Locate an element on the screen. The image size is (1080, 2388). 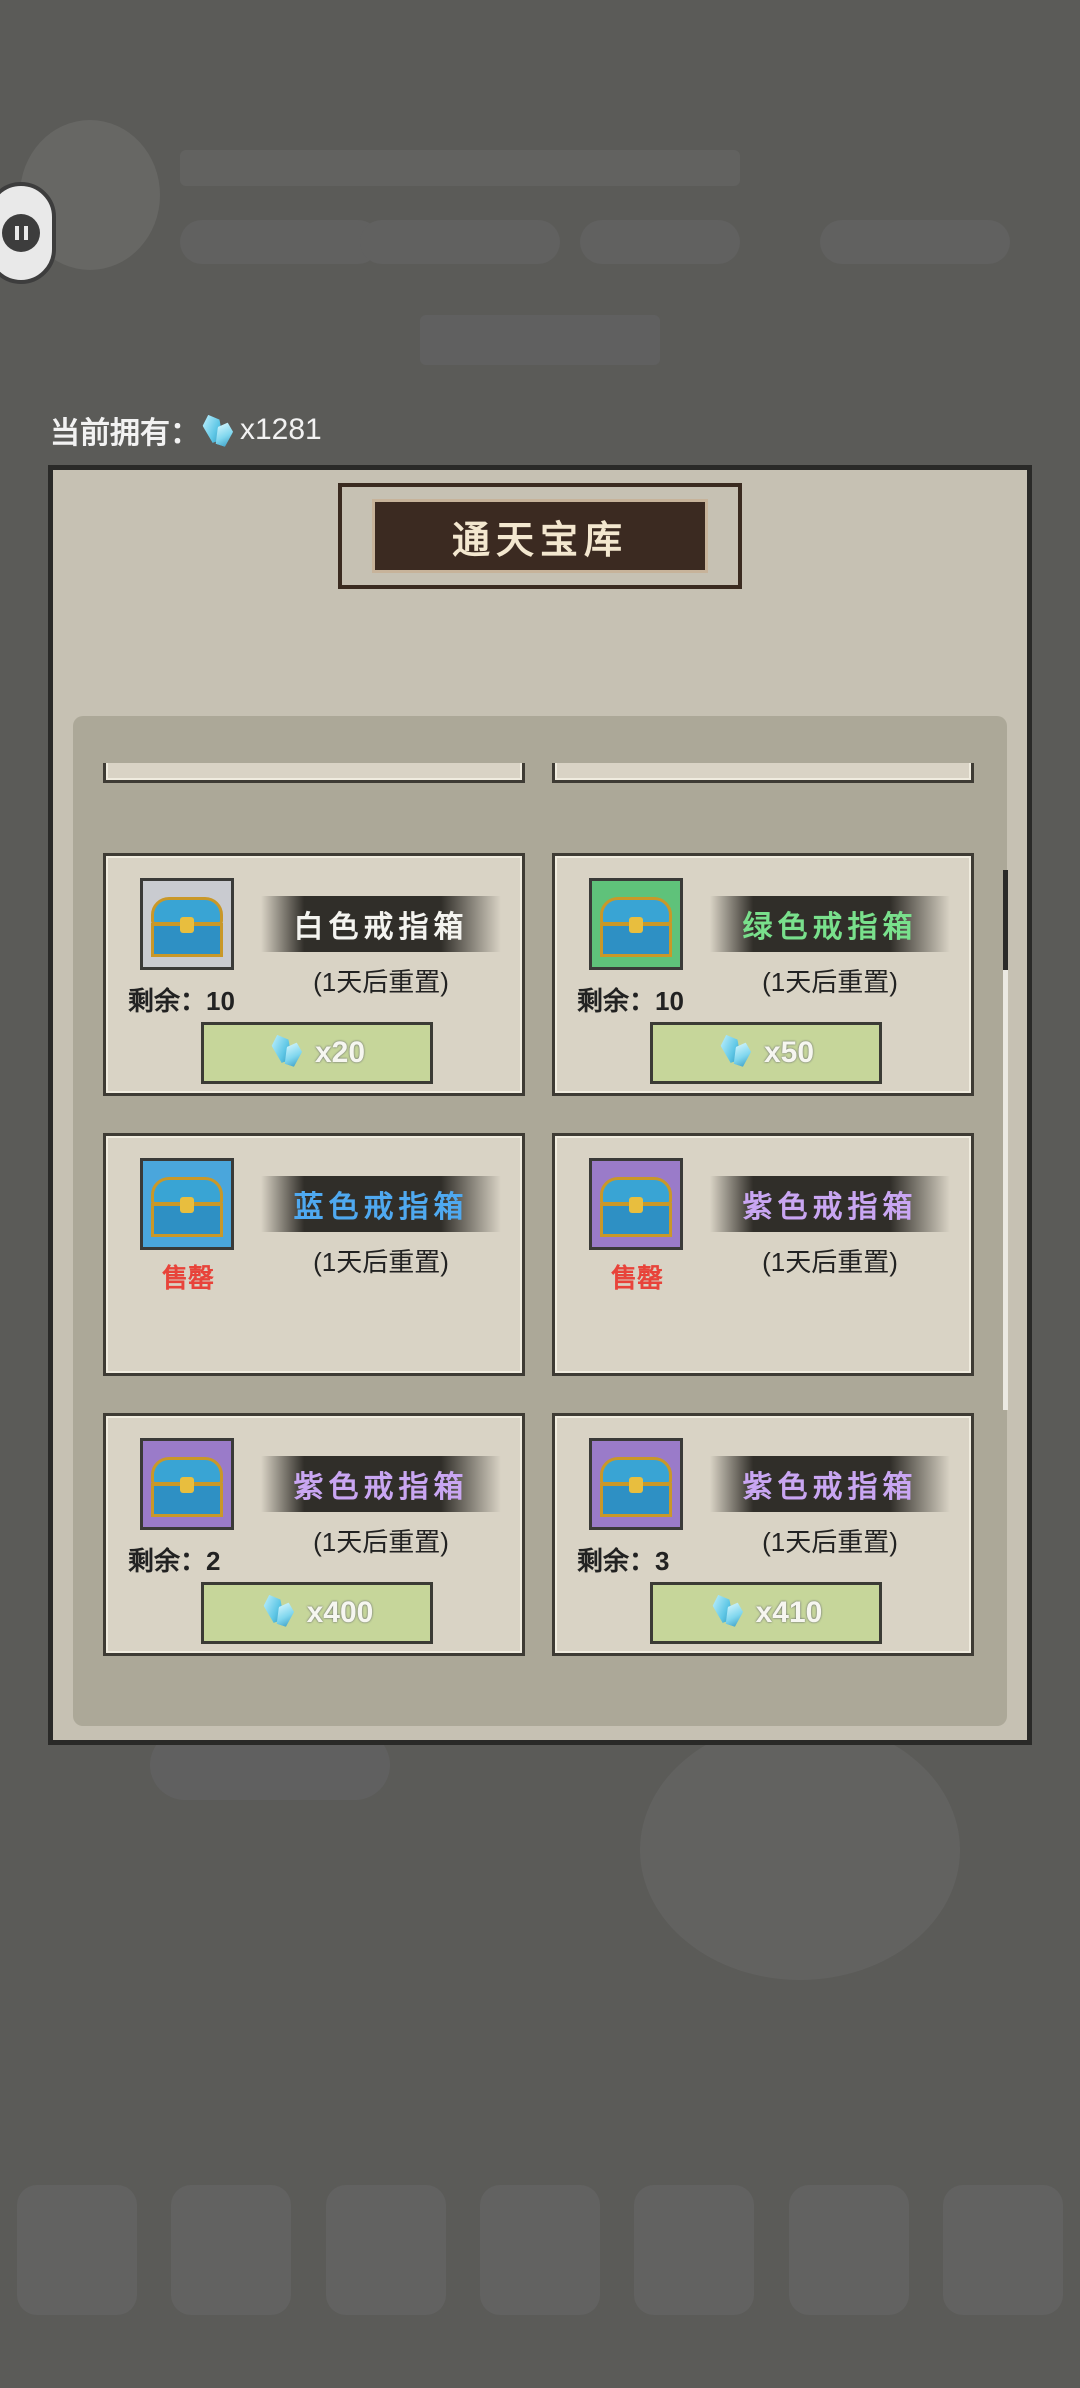
background-emblem is located at coordinates (800, 1850).